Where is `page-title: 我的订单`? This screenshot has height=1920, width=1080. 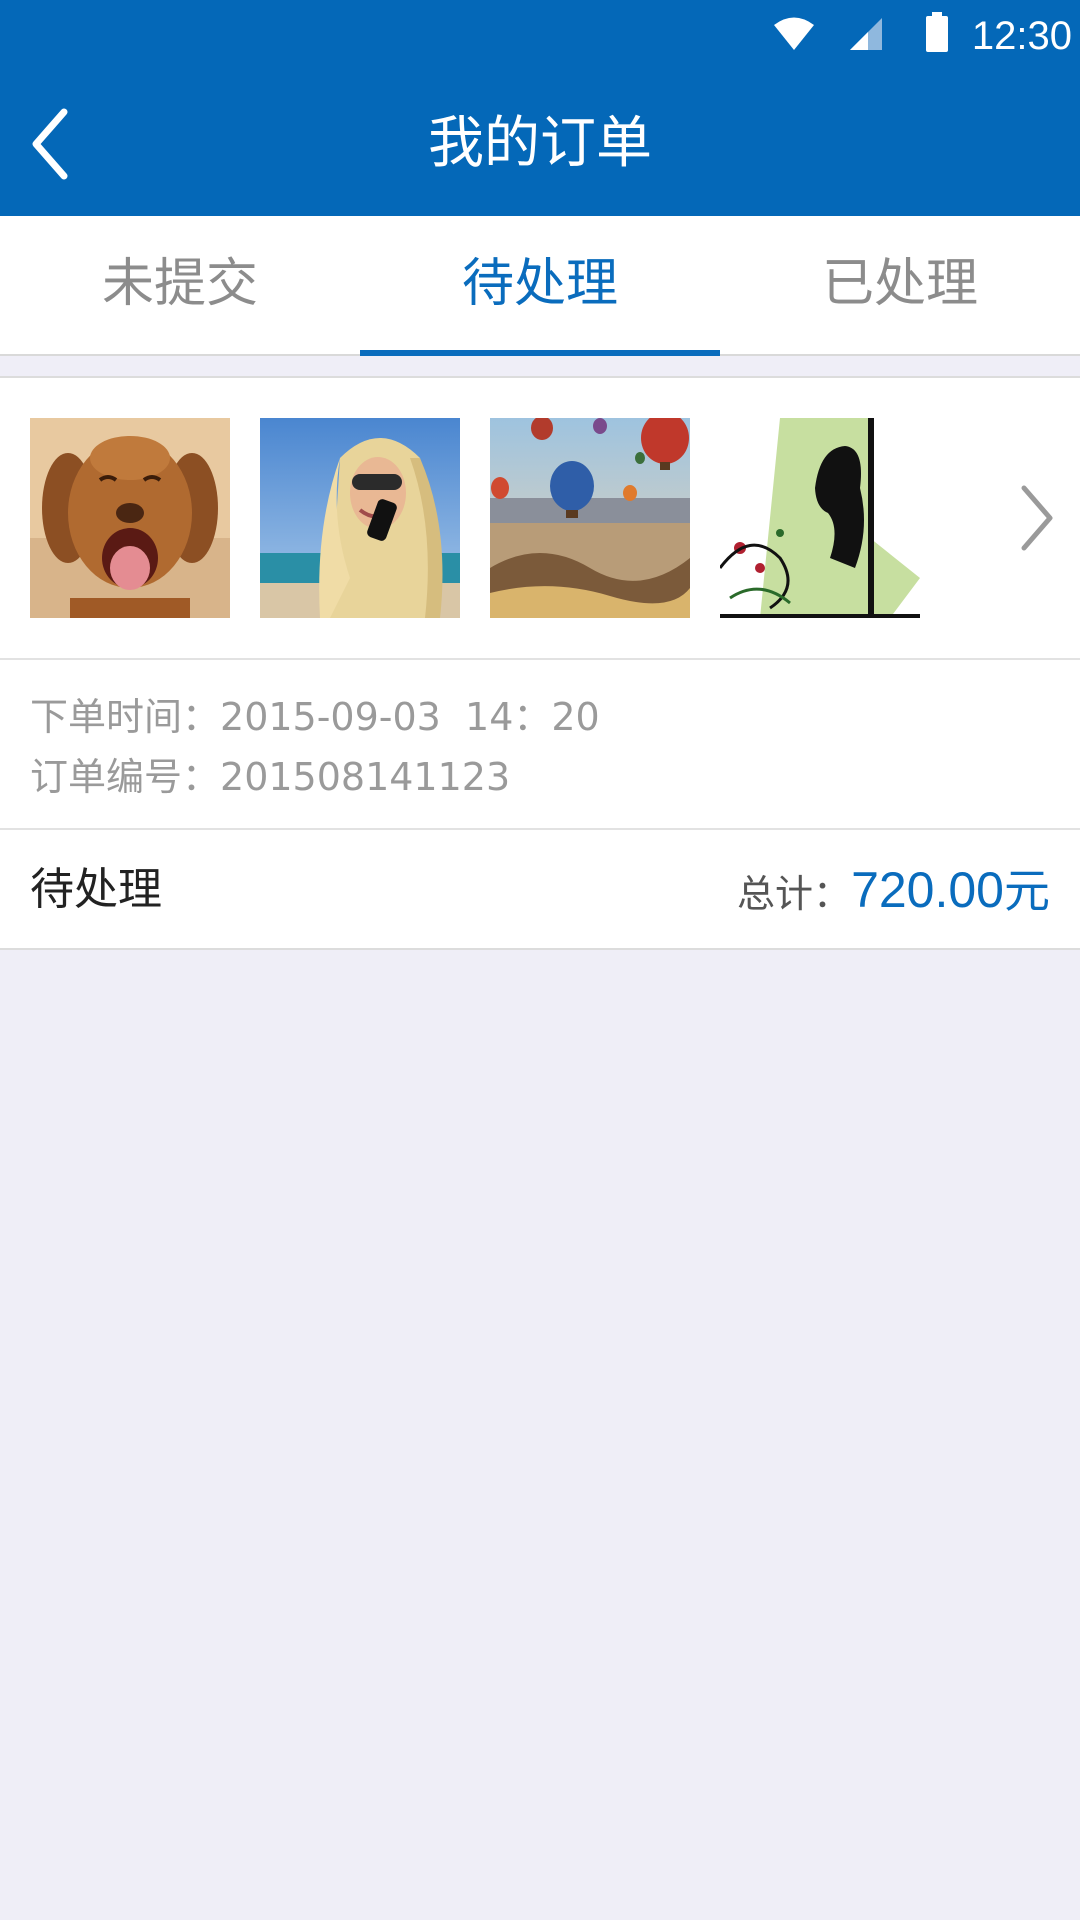 page-title: 我的订单 is located at coordinates (540, 143).